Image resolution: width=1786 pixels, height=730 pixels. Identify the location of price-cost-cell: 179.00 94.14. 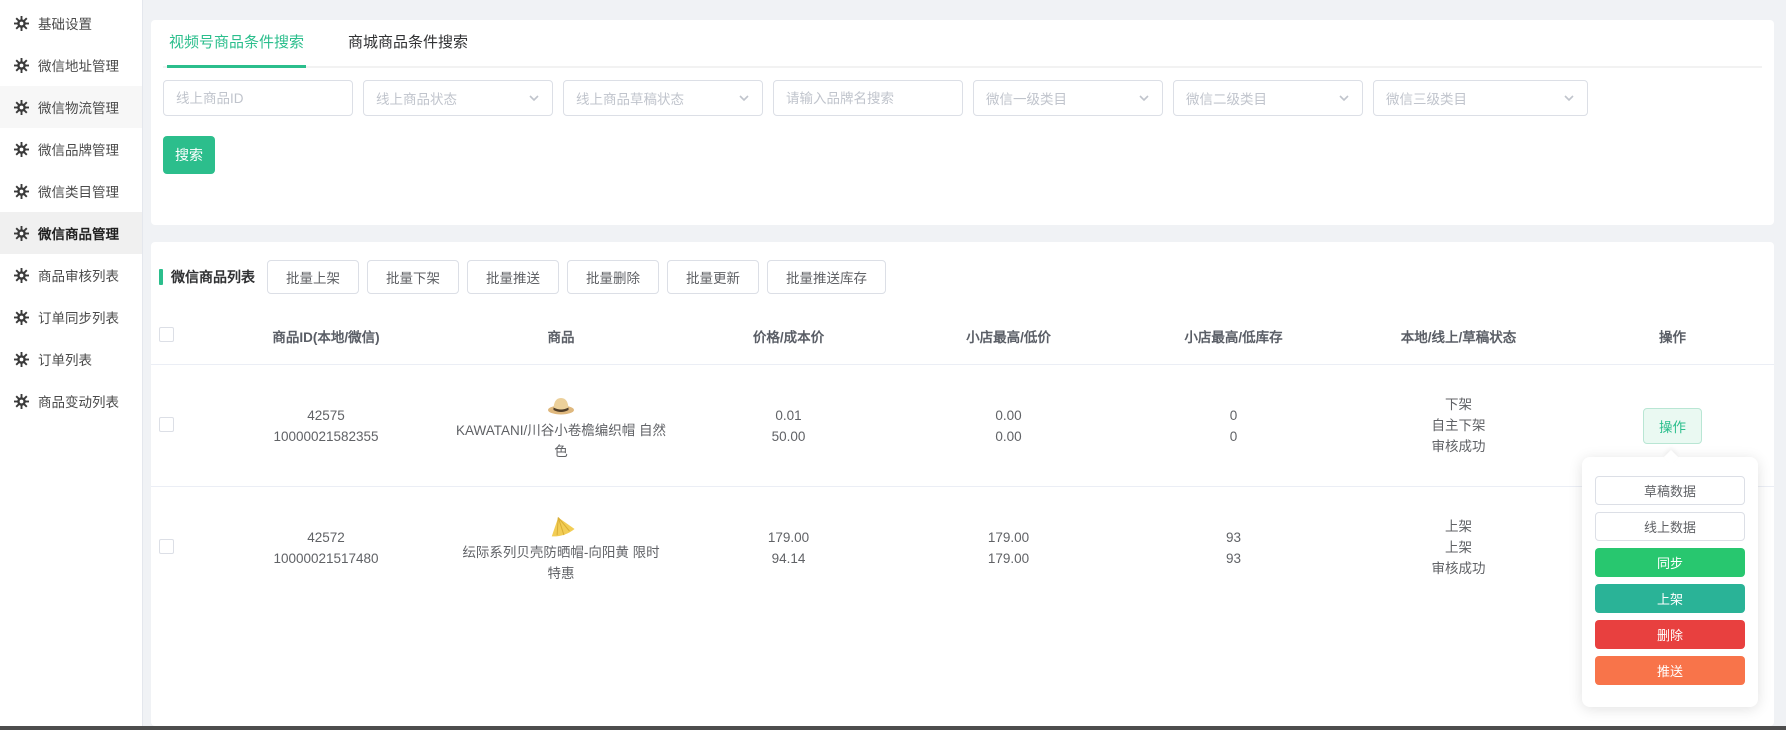
(788, 548).